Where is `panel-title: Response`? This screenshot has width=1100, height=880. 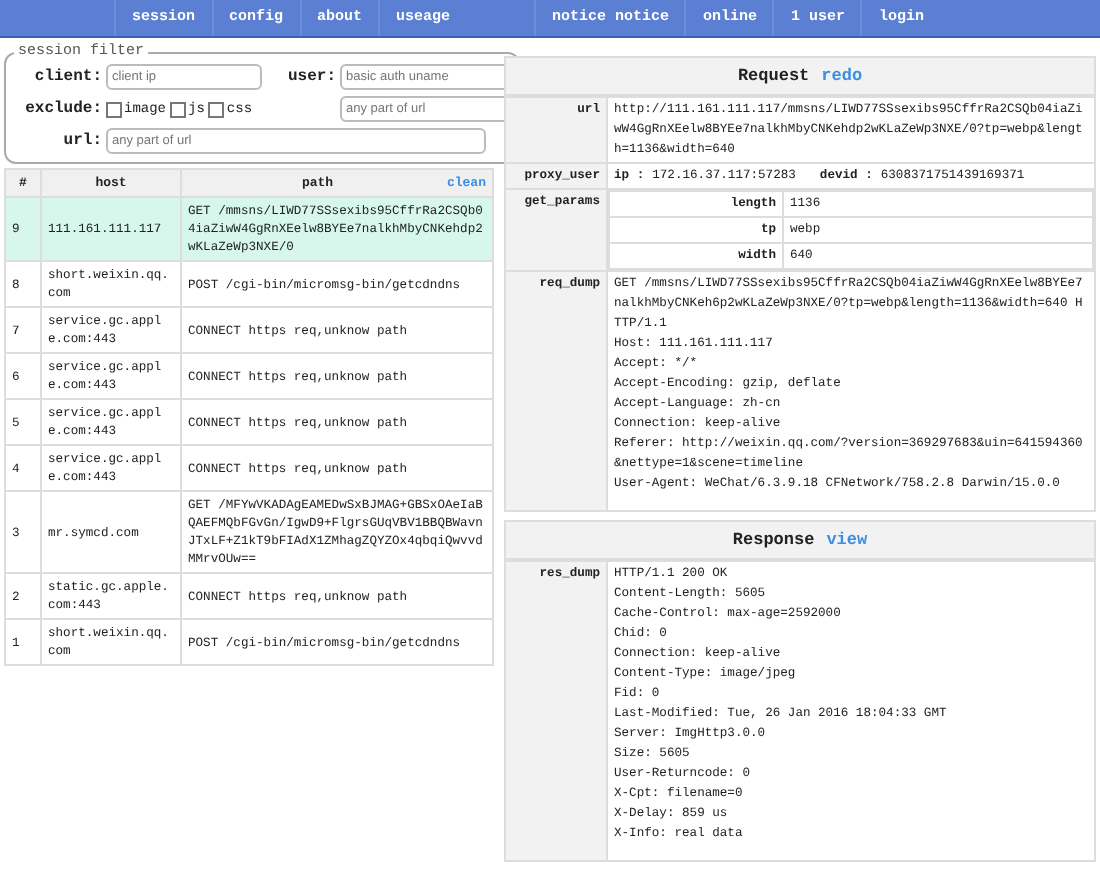
panel-title: Response is located at coordinates (773, 540).